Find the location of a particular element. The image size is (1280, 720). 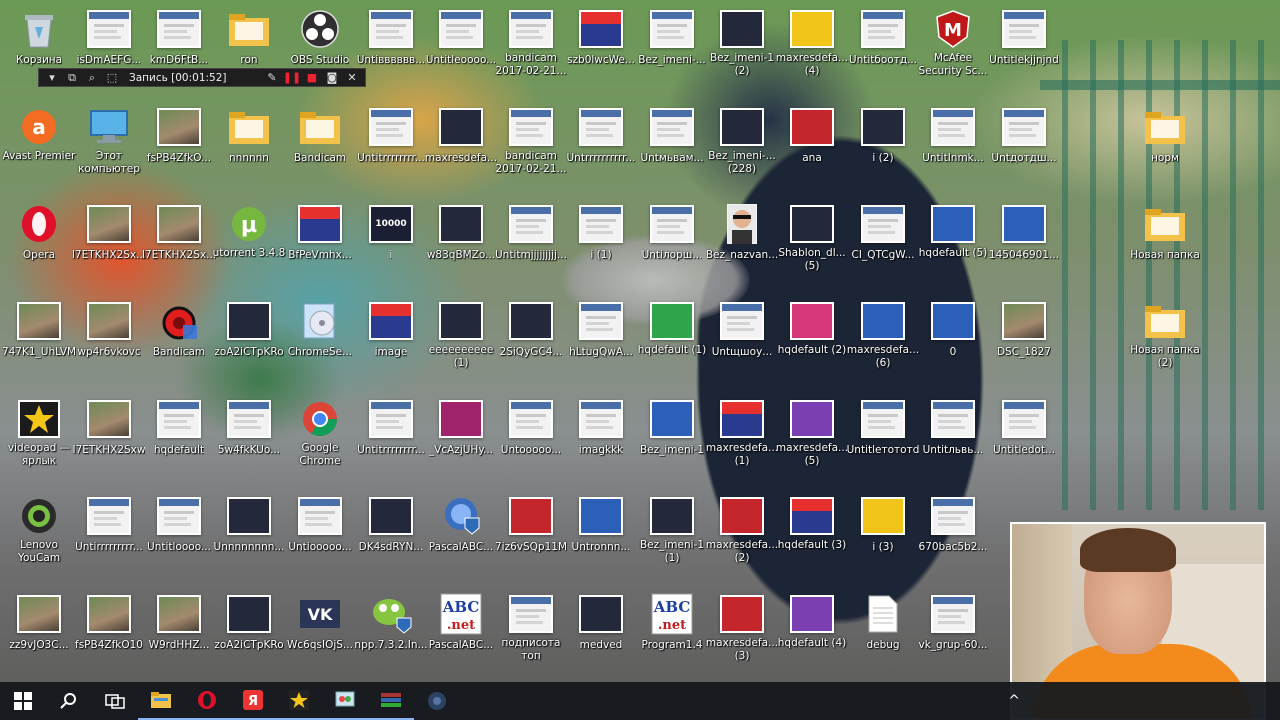

desktop-icon: Opera is located at coordinates (39, 231).